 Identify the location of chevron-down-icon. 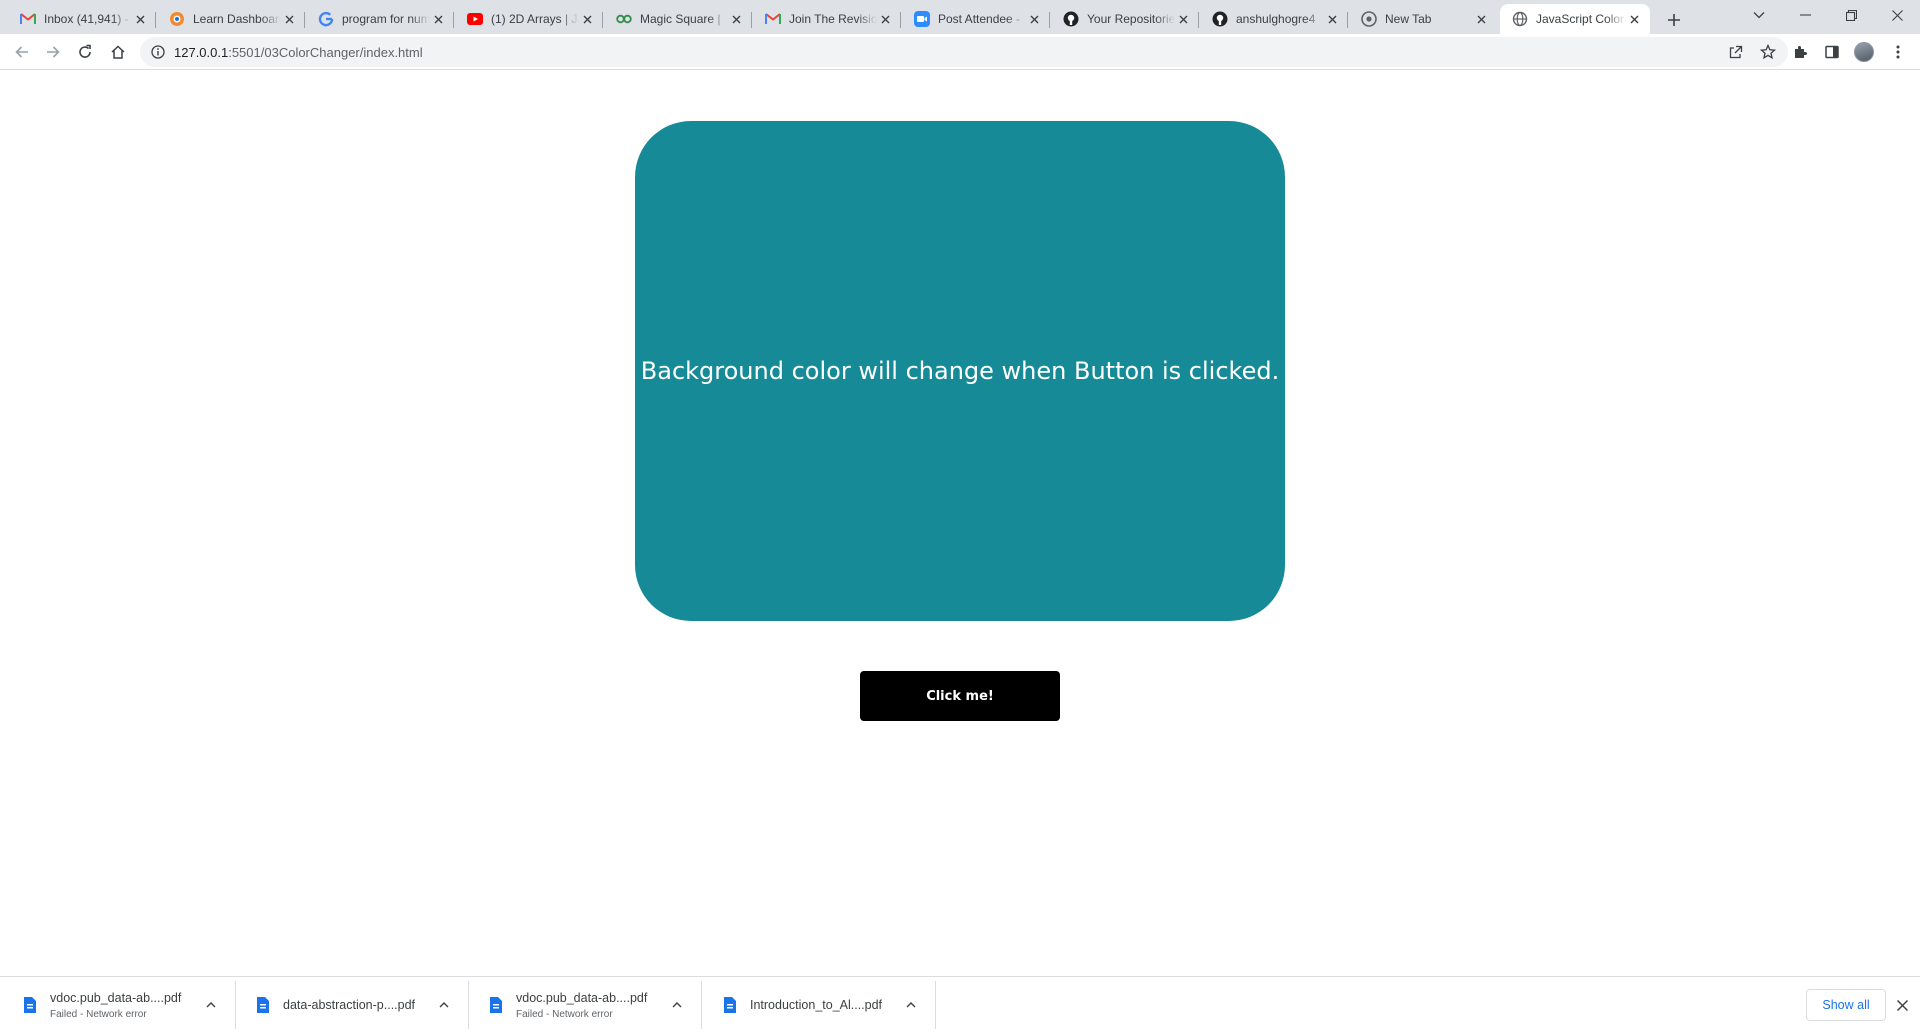
(1759, 15).